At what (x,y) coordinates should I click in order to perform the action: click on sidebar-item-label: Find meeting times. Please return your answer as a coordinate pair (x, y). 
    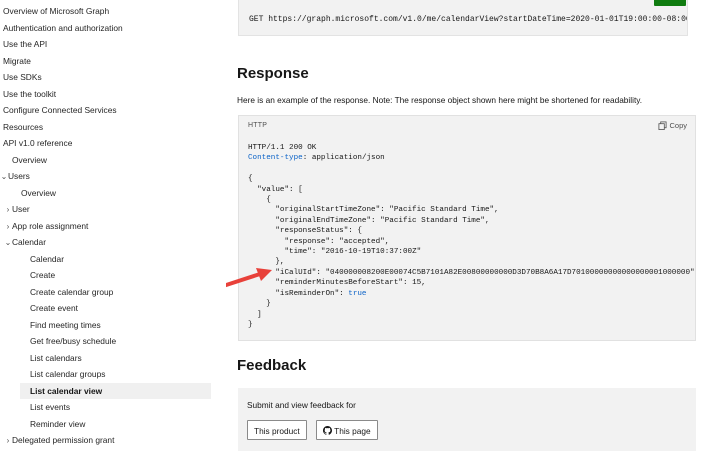
    Looking at the image, I should click on (65, 325).